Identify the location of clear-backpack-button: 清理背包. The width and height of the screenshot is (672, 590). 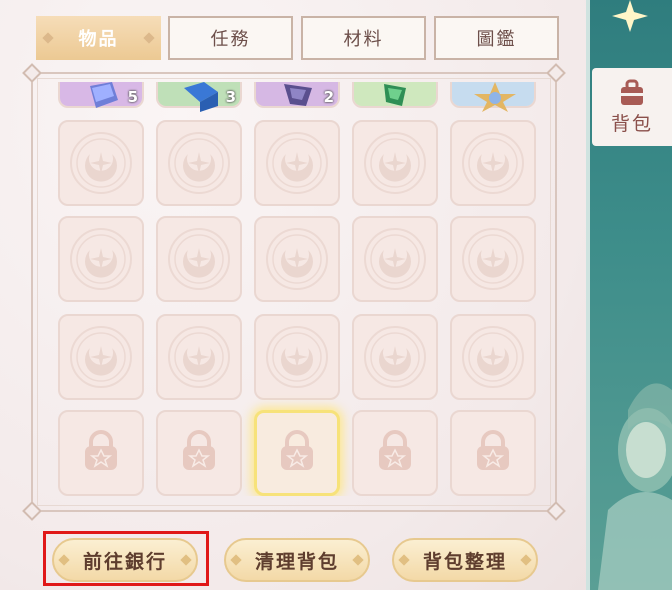
(297, 560).